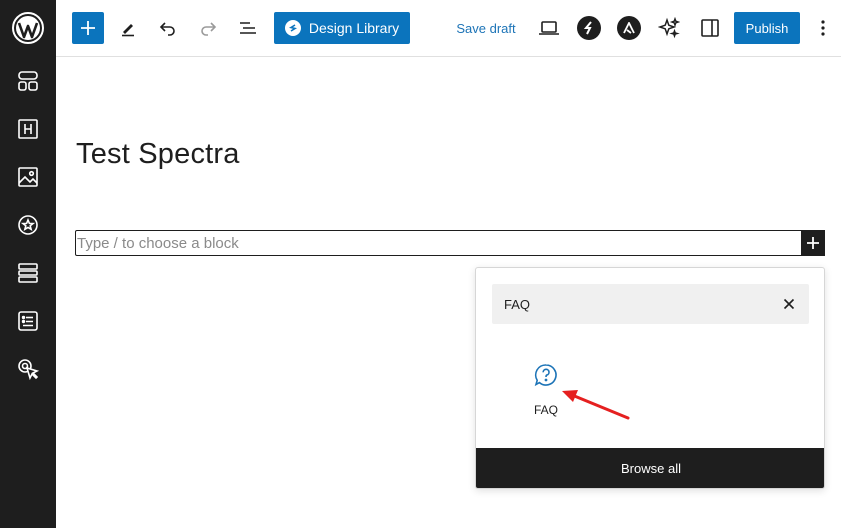 This screenshot has width=841, height=528. Describe the element at coordinates (28, 369) in the screenshot. I see `cursor-click-icon` at that location.